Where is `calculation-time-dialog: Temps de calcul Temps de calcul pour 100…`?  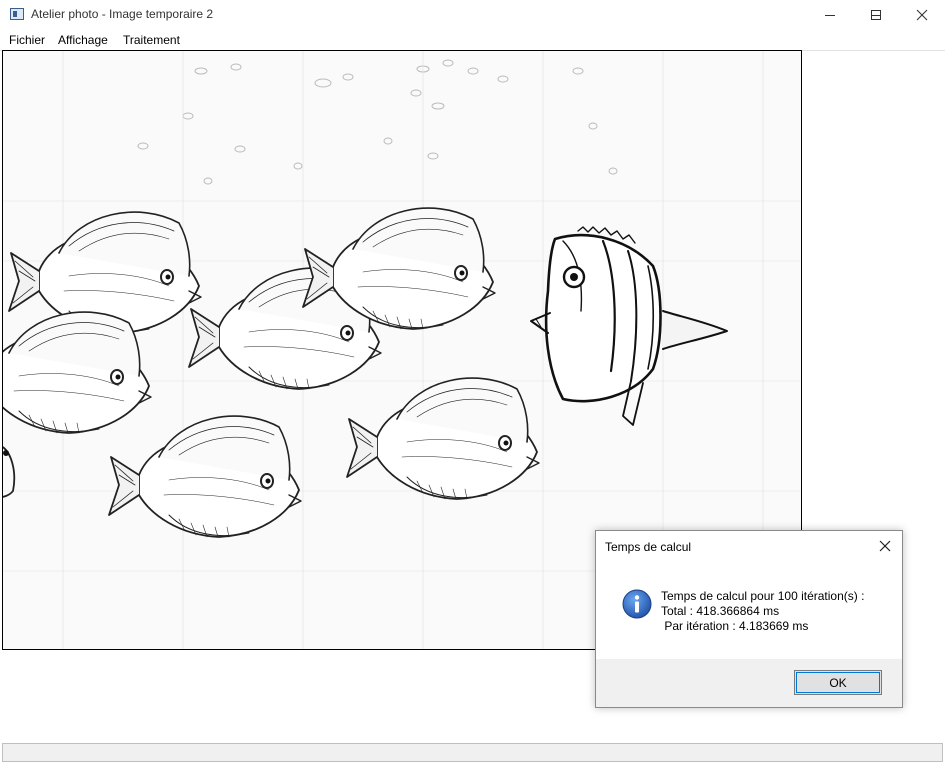 calculation-time-dialog: Temps de calcul Temps de calcul pour 100… is located at coordinates (749, 619).